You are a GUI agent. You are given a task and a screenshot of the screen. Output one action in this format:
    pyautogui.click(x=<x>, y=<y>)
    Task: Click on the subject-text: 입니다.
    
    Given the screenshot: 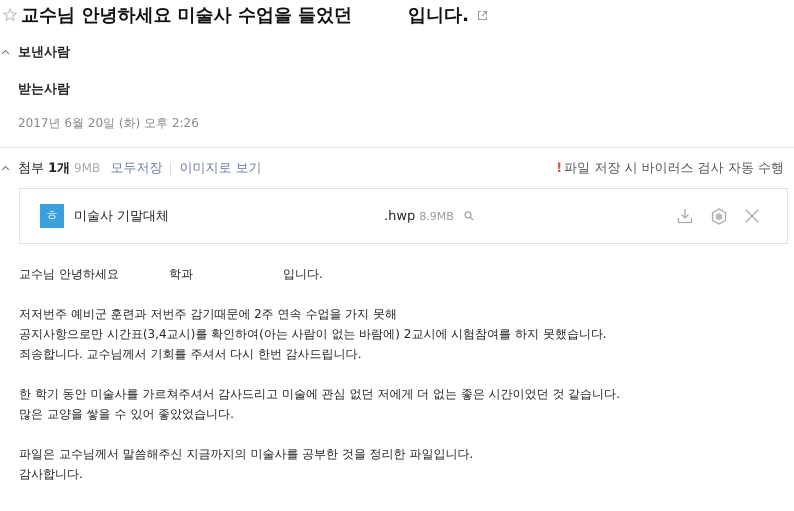 What is the action you would take?
    pyautogui.click(x=438, y=15)
    